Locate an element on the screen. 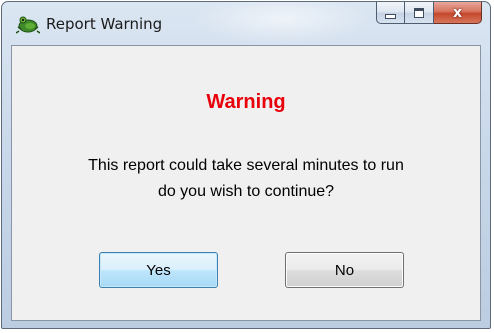 The width and height of the screenshot is (494, 333). window-title: Report Warning is located at coordinates (104, 24).